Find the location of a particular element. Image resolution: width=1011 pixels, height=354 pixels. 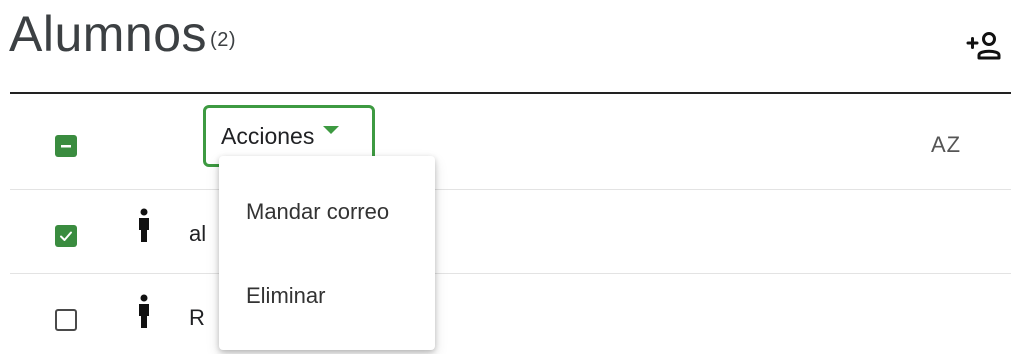

toolbar-divider is located at coordinates (510, 189).